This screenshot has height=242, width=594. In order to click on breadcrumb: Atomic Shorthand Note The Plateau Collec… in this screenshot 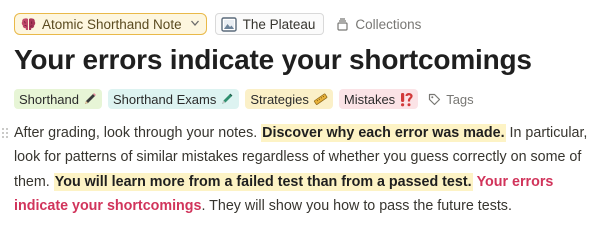, I will do `click(219, 24)`.